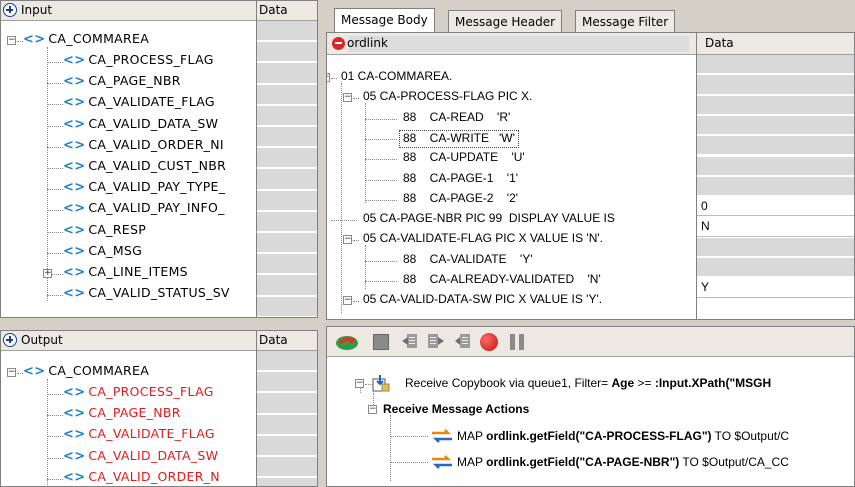 The height and width of the screenshot is (487, 855). What do you see at coordinates (489, 342) in the screenshot?
I see `breakpoint-icon` at bounding box center [489, 342].